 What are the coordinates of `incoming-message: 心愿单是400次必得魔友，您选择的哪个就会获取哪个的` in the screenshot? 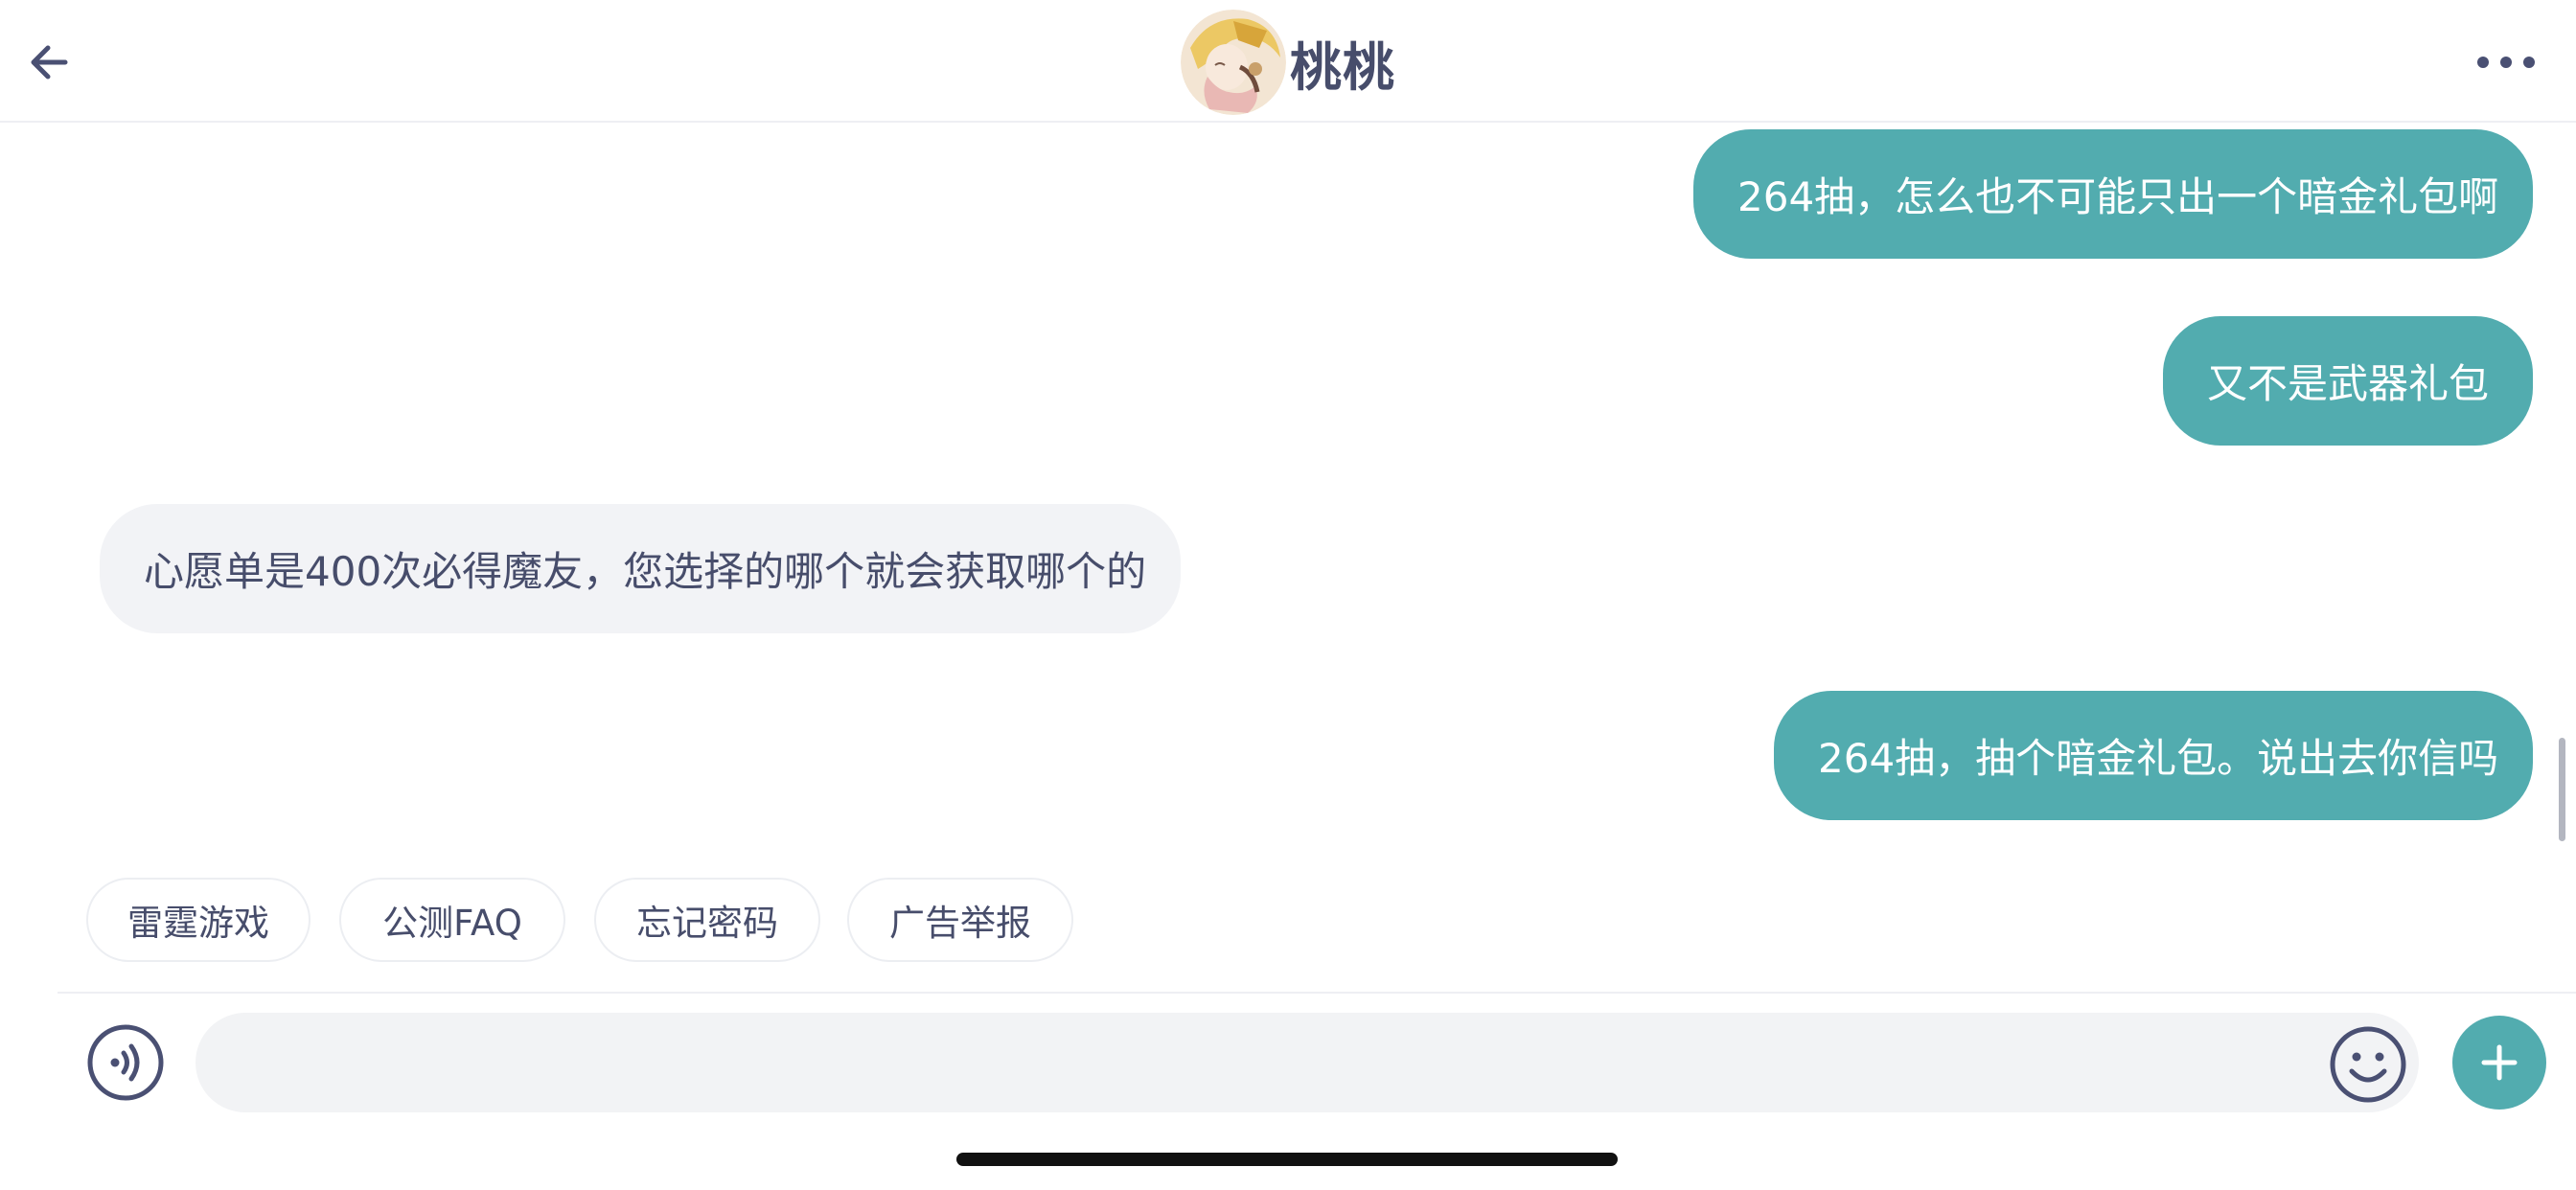 It's located at (640, 569).